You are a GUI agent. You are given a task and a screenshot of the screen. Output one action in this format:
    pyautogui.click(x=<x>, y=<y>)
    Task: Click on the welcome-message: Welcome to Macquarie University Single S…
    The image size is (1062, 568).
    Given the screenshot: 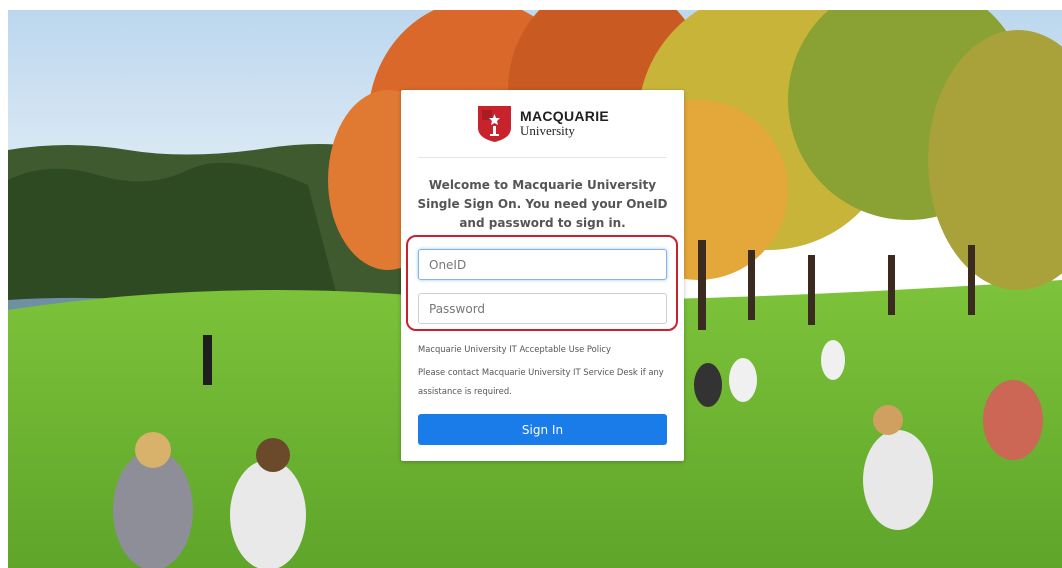 What is the action you would take?
    pyautogui.click(x=542, y=204)
    